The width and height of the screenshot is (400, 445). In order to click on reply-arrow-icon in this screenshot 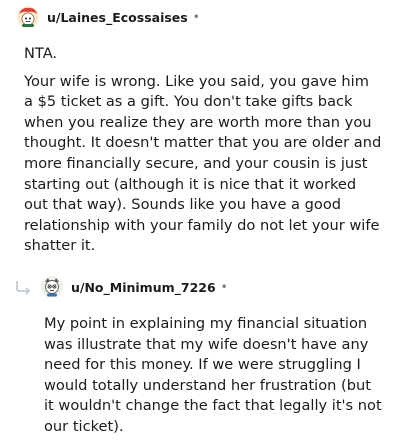, I will do `click(25, 287)`.